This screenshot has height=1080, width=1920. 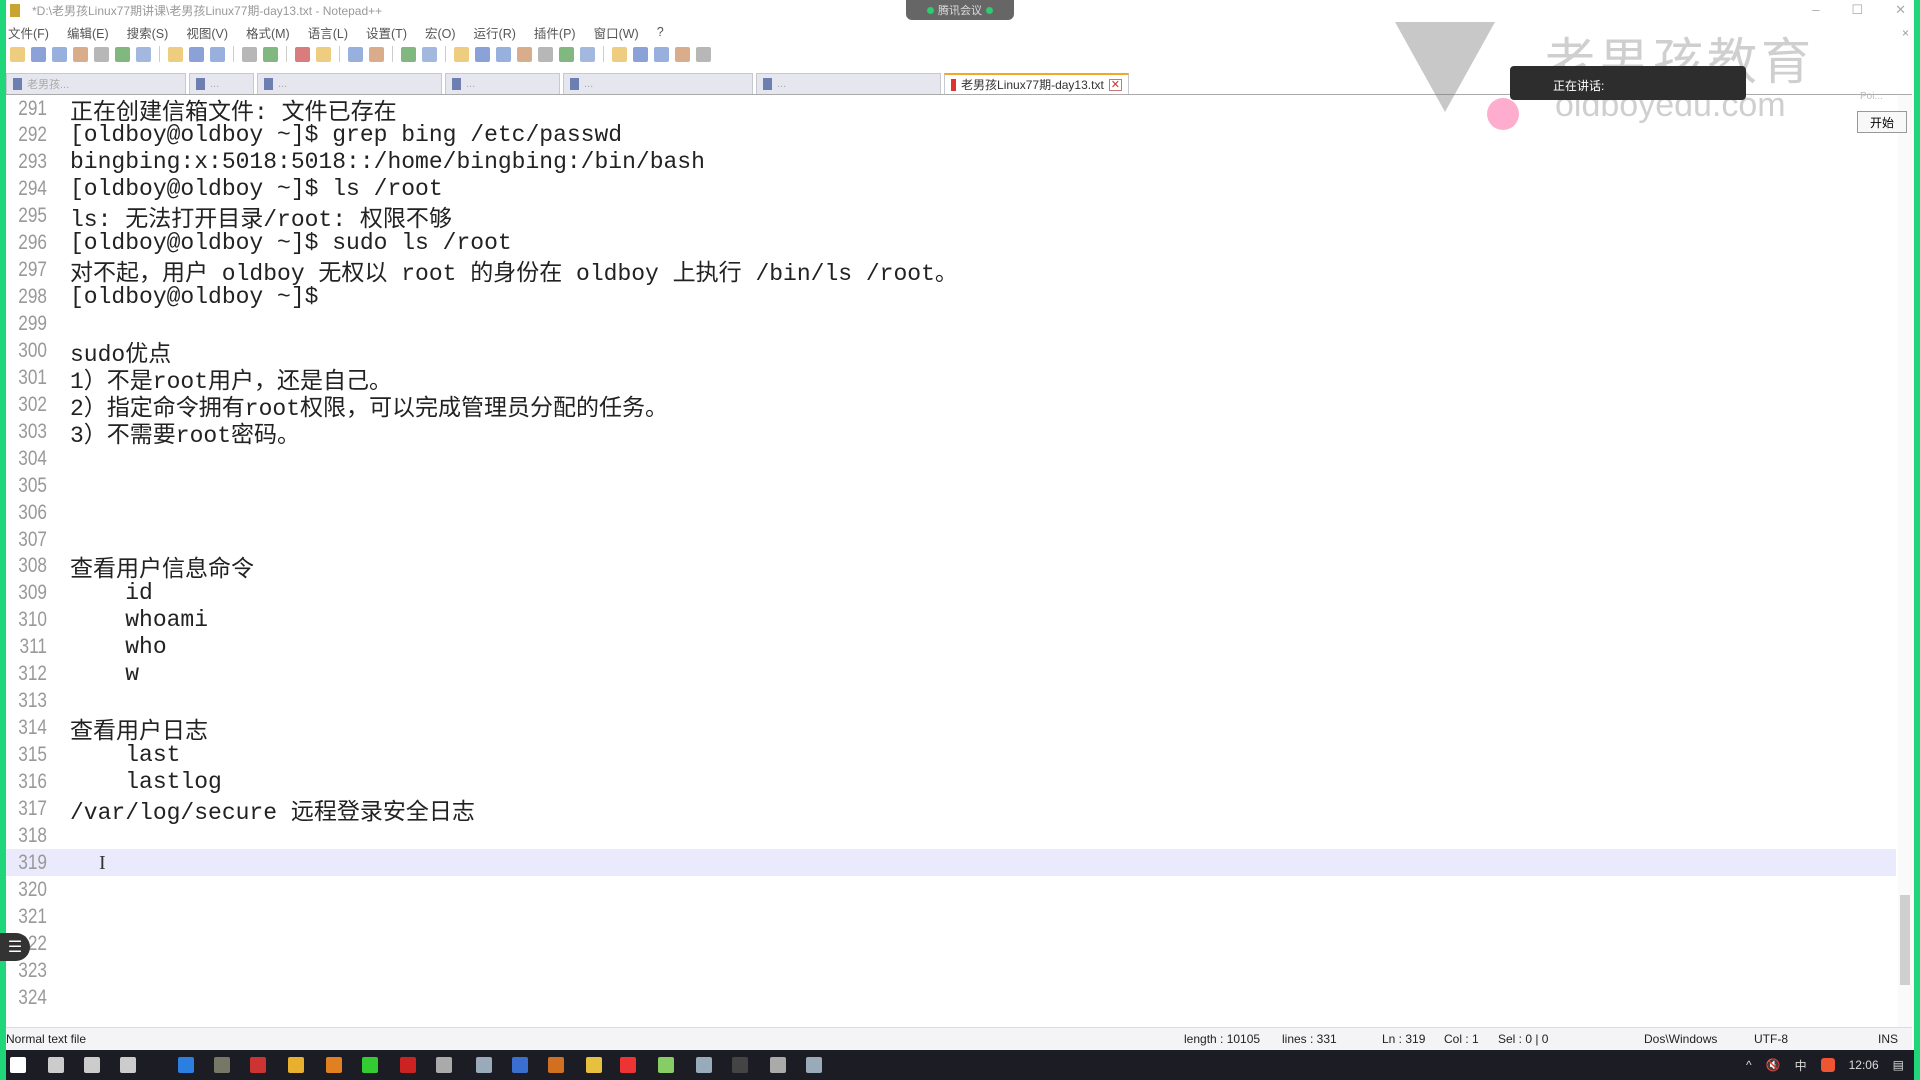 I want to click on paste-icon, so click(x=217, y=54).